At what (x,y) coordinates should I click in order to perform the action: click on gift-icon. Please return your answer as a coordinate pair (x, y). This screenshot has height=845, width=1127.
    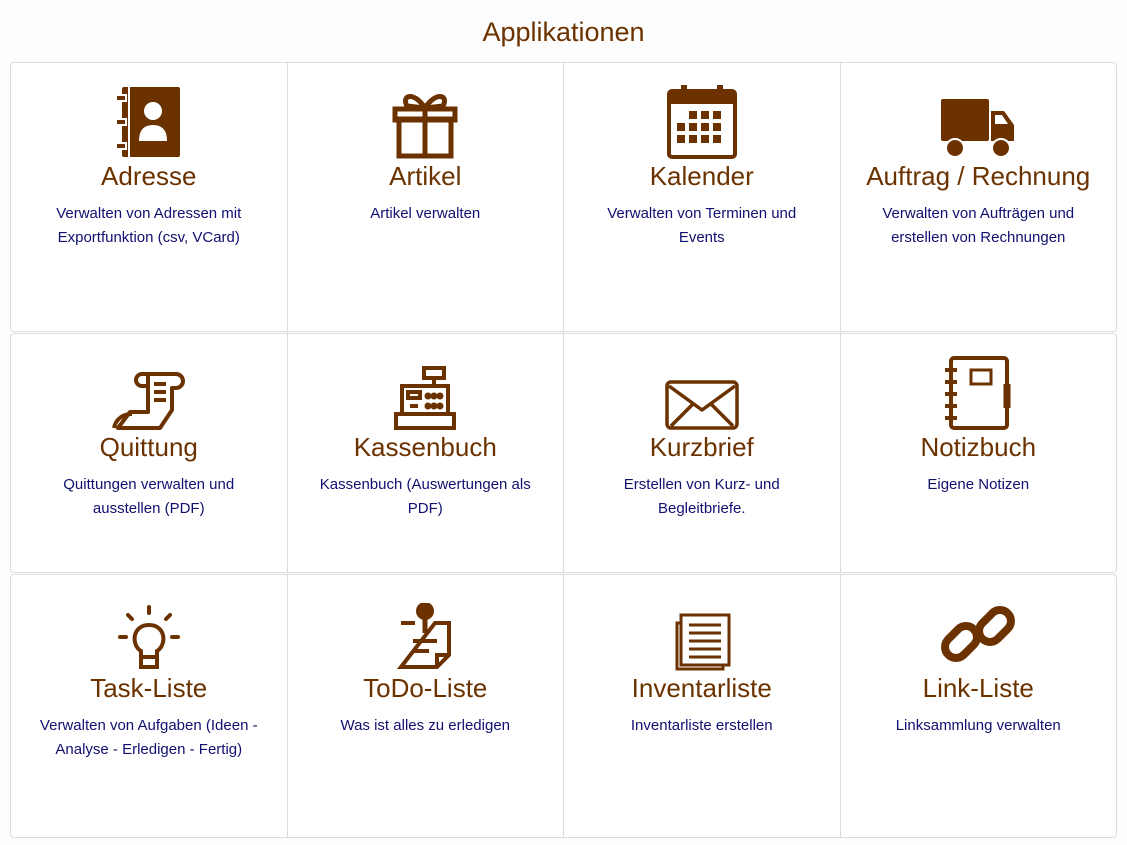
    Looking at the image, I should click on (425, 111).